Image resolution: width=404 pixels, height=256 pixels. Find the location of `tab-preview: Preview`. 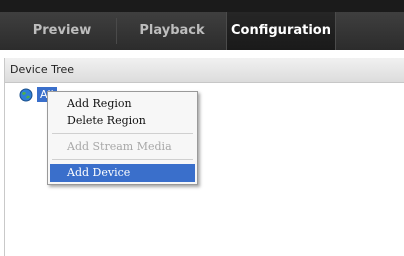

tab-preview: Preview is located at coordinates (62, 31).